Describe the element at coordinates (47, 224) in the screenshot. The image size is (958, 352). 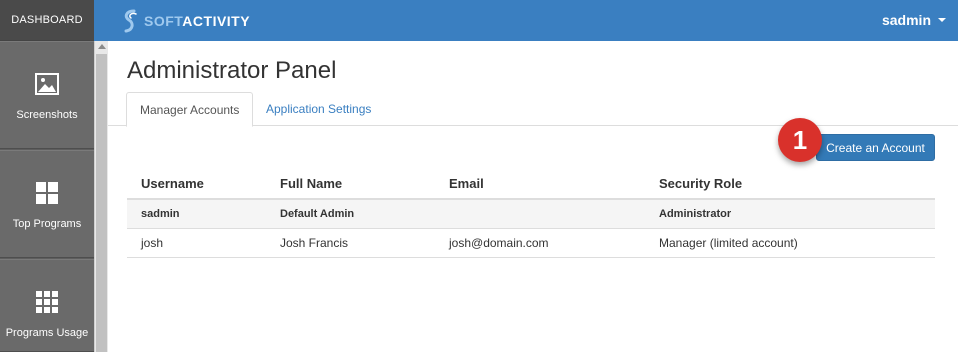
I see `sidebar-item-label: Top Programs` at that location.